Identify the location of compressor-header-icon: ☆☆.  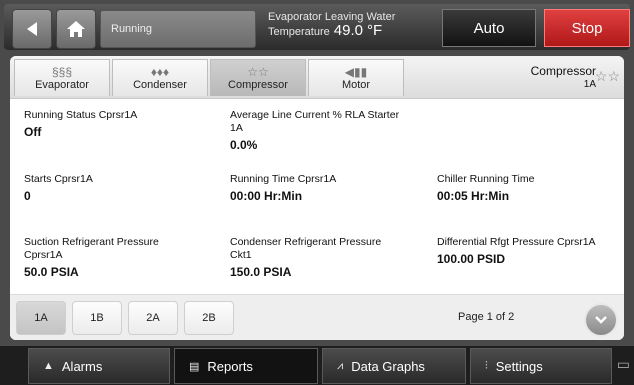
(607, 76).